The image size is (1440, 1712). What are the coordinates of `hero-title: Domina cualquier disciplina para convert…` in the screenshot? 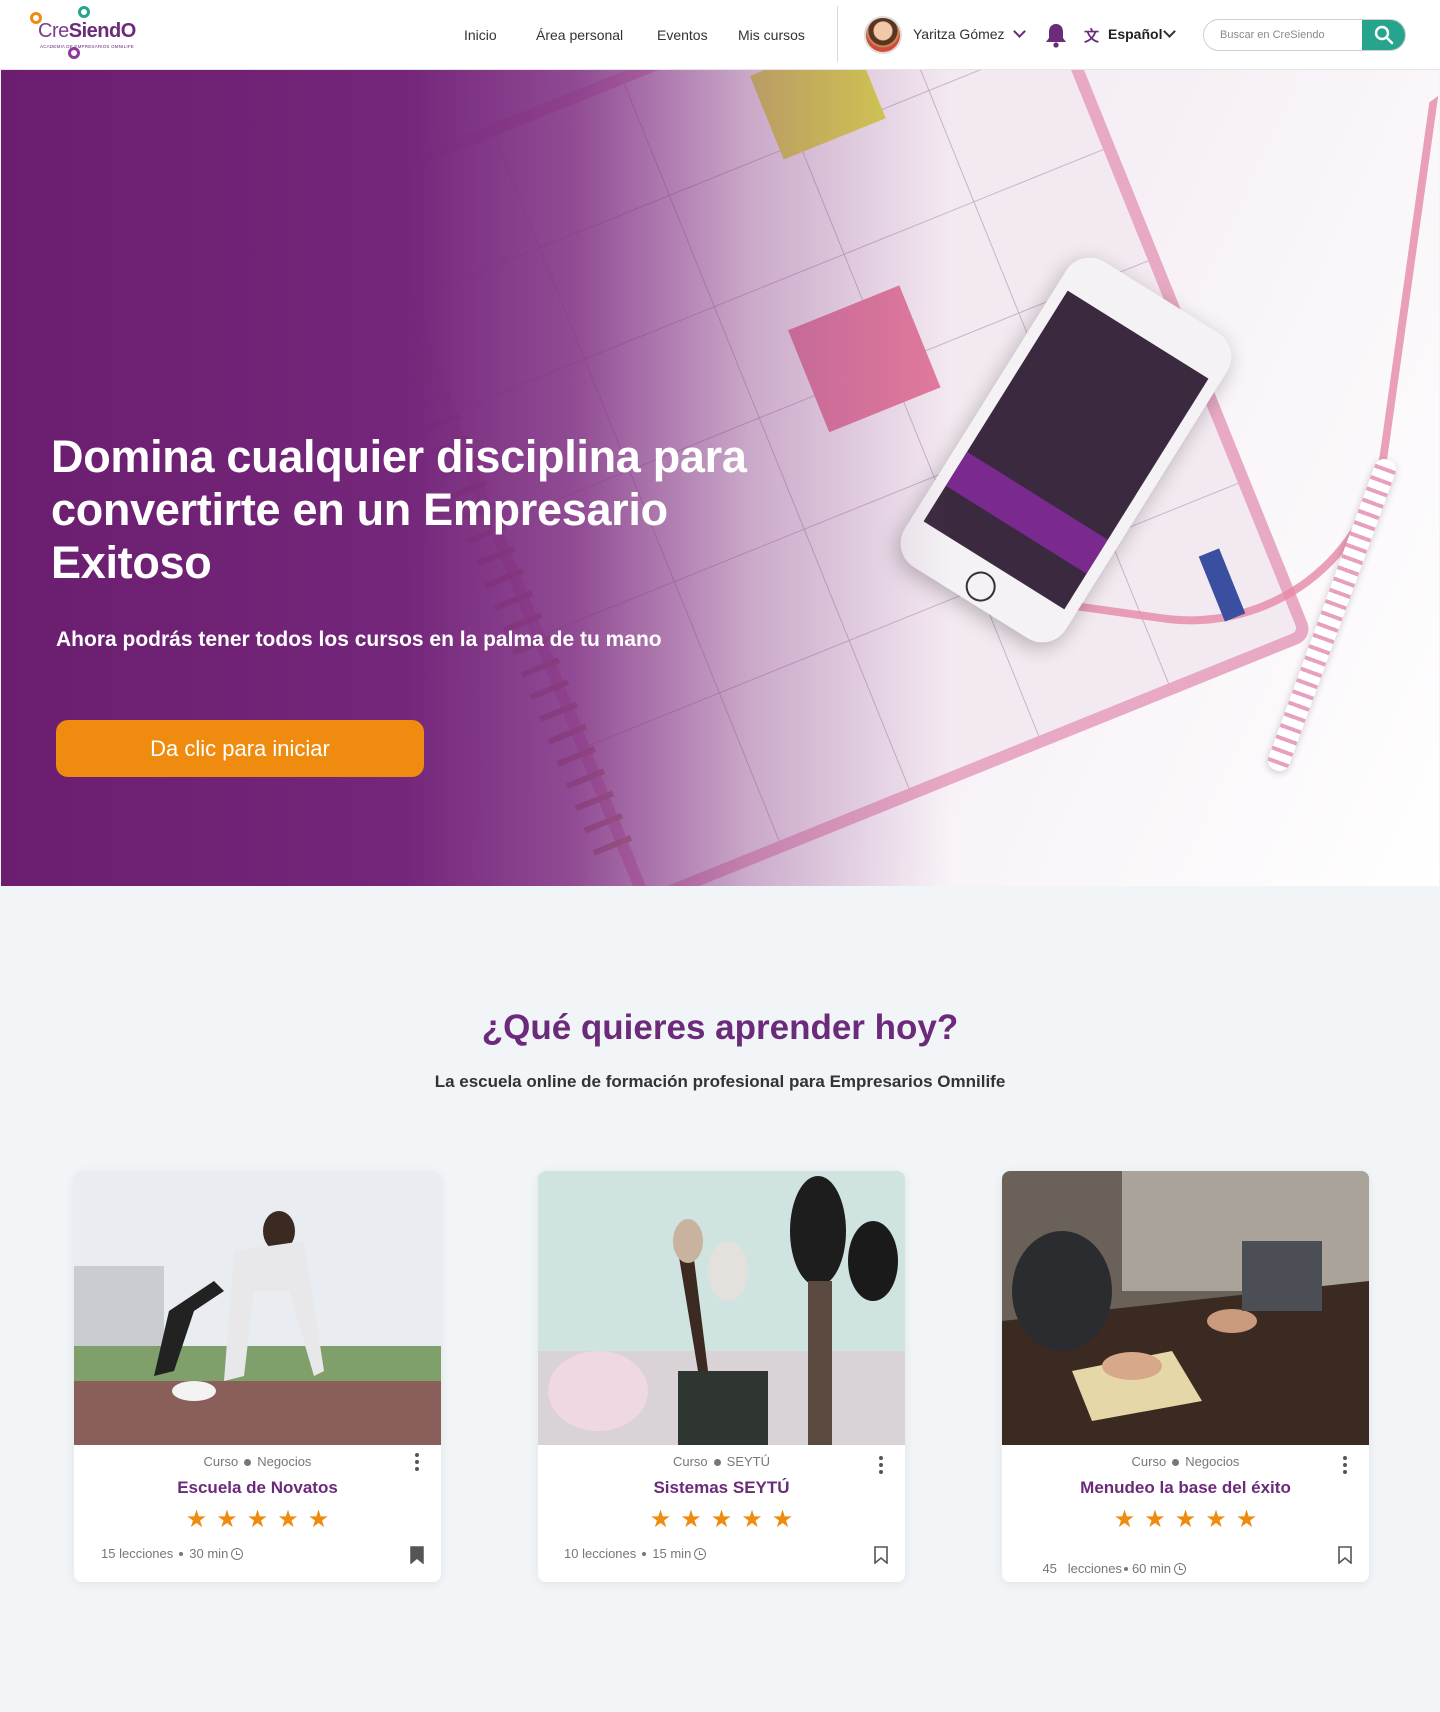 It's located at (399, 509).